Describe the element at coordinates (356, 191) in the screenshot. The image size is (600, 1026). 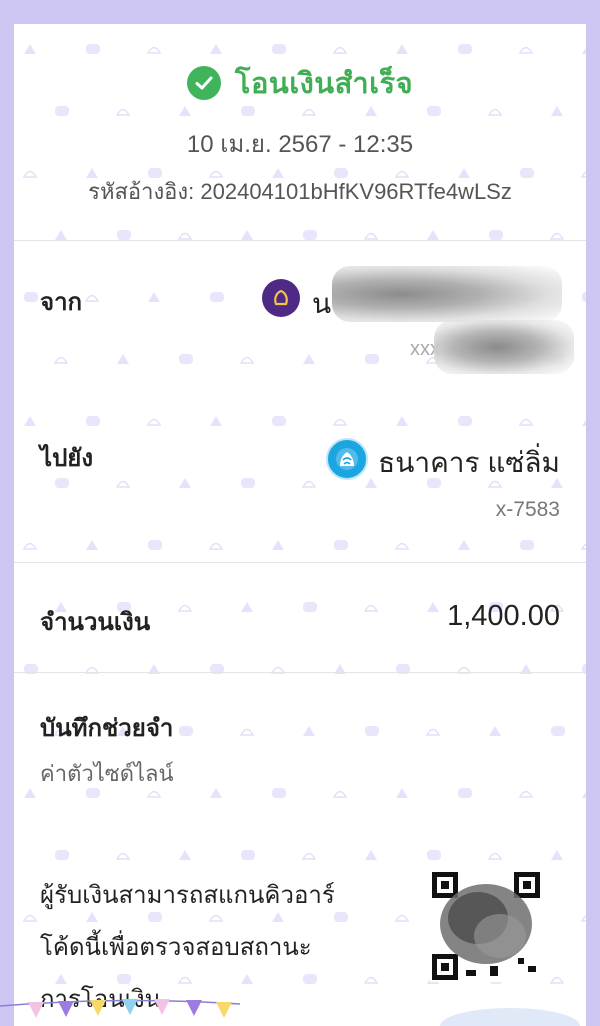
I see `reference-code: 202404101bHfKV96RTfe4wLSz` at that location.